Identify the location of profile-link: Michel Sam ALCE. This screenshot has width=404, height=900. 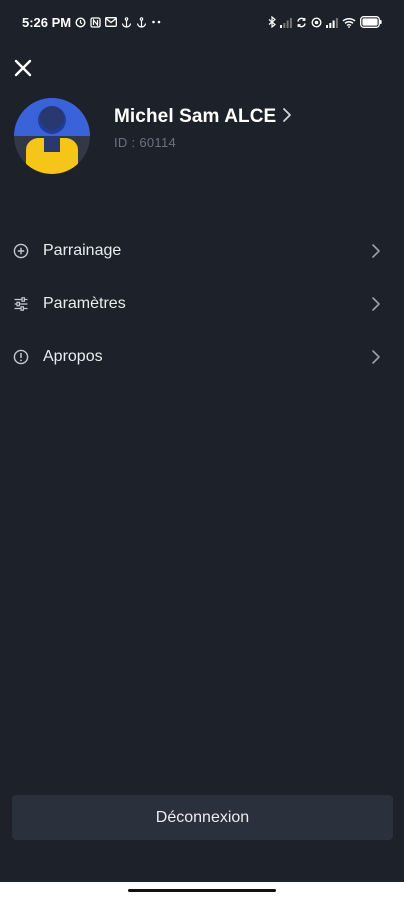
(203, 117).